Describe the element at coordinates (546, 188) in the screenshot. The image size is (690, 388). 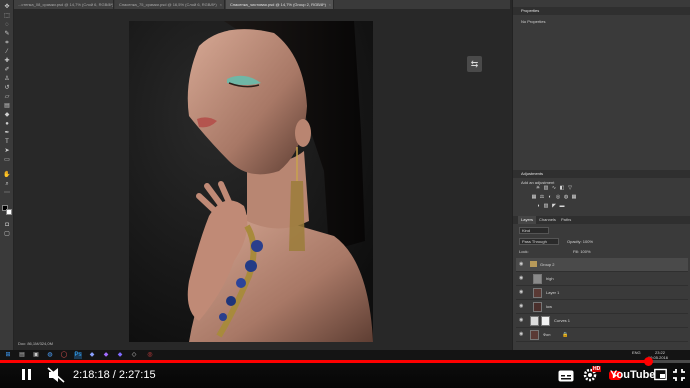
I see `levels-adjust-icon: ▥` at that location.